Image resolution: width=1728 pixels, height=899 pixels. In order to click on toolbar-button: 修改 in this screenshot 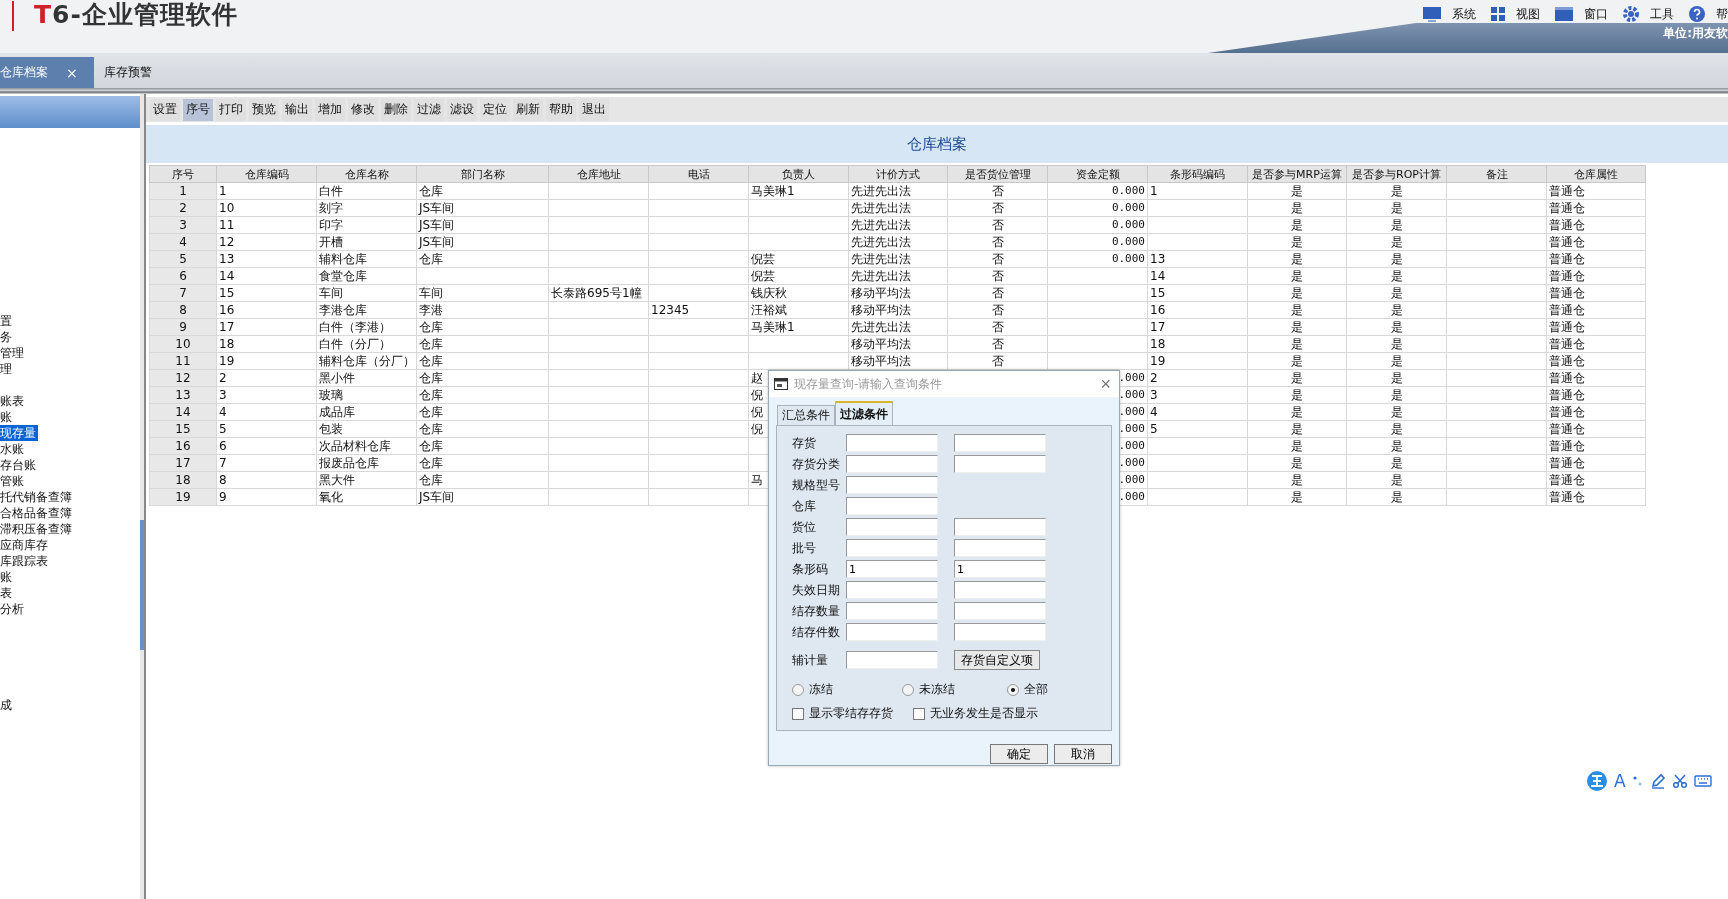, I will do `click(363, 109)`.